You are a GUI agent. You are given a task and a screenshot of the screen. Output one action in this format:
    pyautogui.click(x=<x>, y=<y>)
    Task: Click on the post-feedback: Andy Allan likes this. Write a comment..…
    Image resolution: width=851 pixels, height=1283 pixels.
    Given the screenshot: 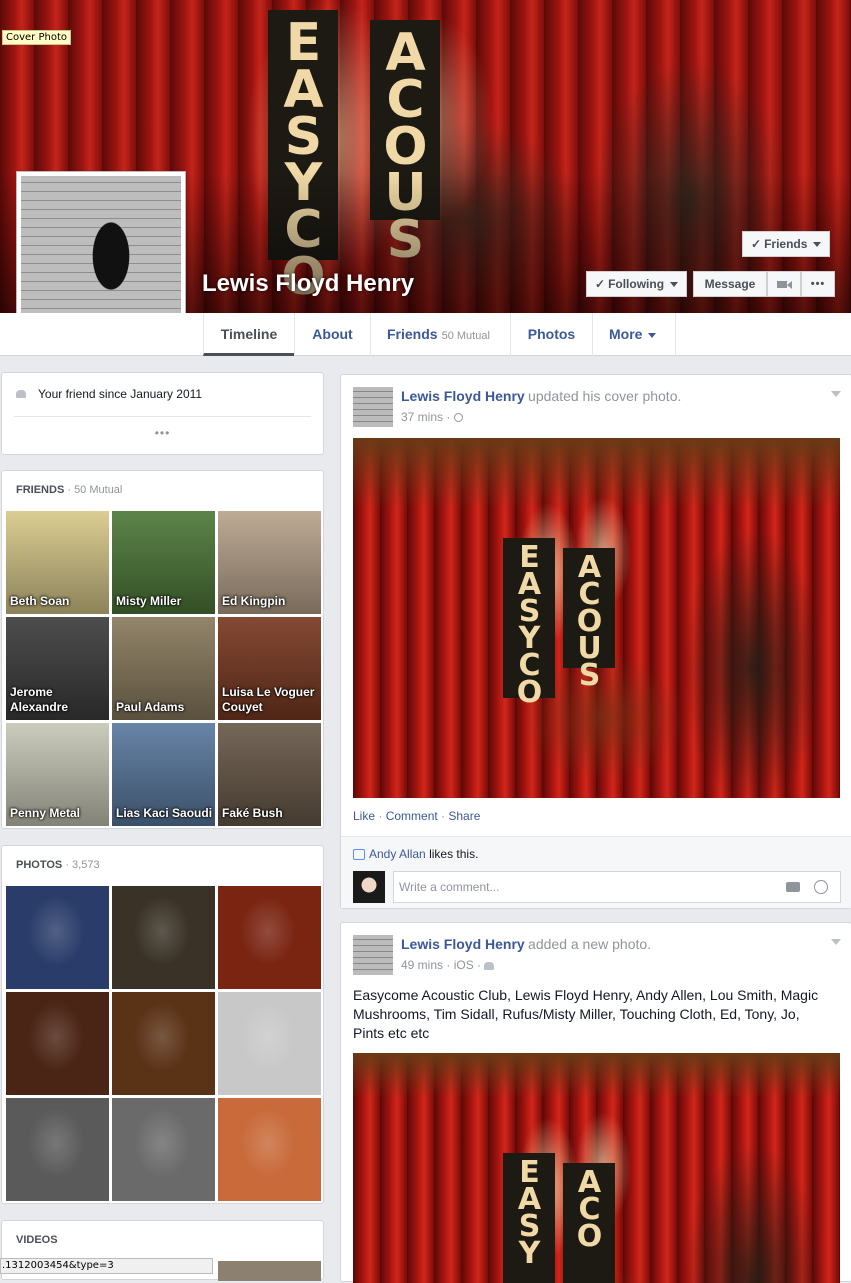 What is the action you would take?
    pyautogui.click(x=596, y=872)
    